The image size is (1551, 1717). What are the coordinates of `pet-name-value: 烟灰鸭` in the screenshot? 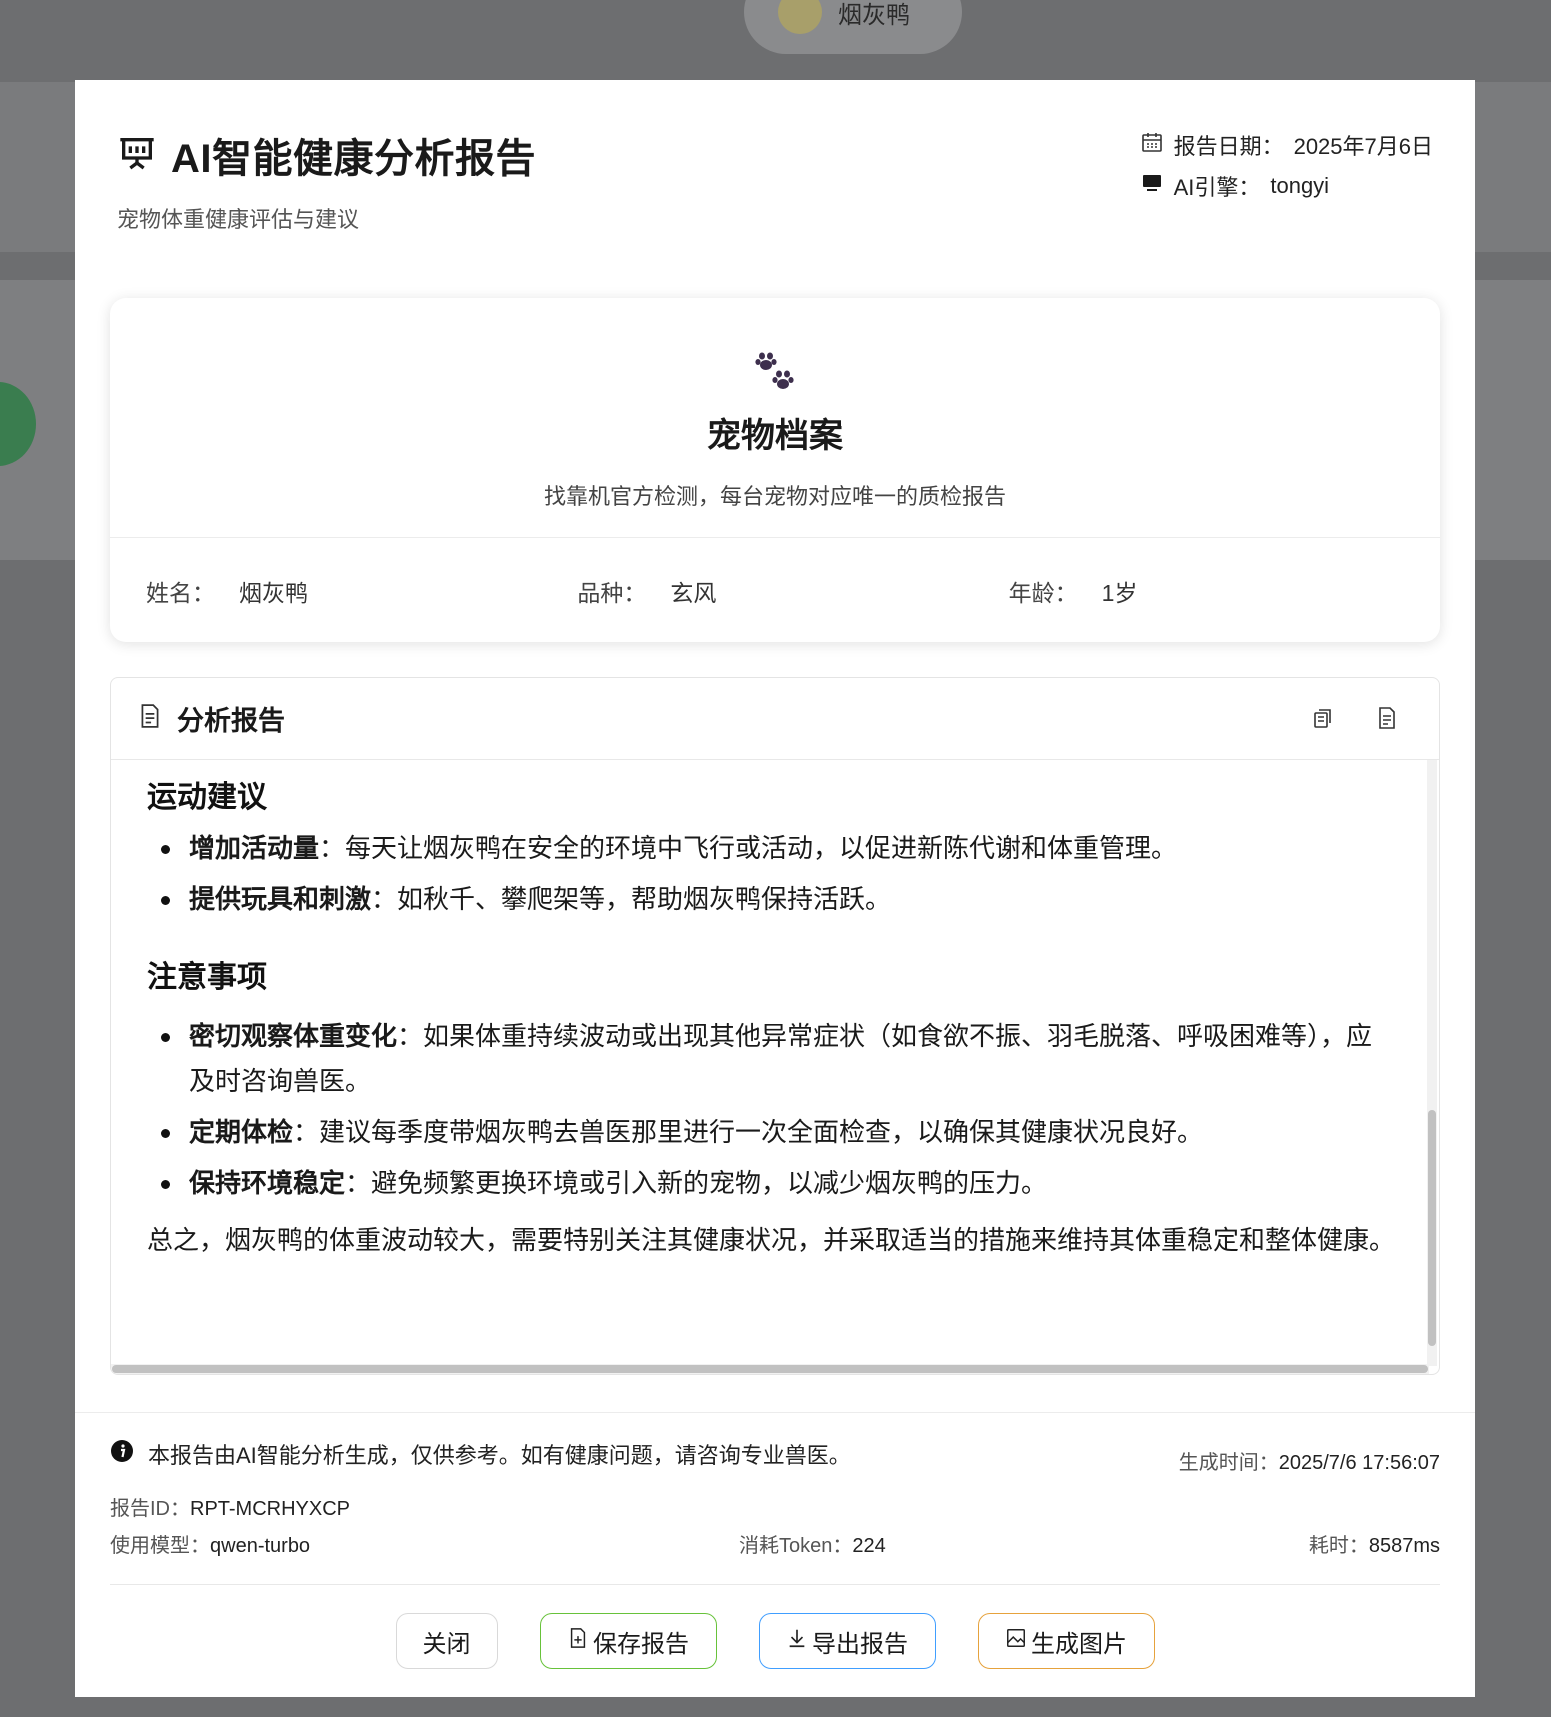 It's located at (273, 593).